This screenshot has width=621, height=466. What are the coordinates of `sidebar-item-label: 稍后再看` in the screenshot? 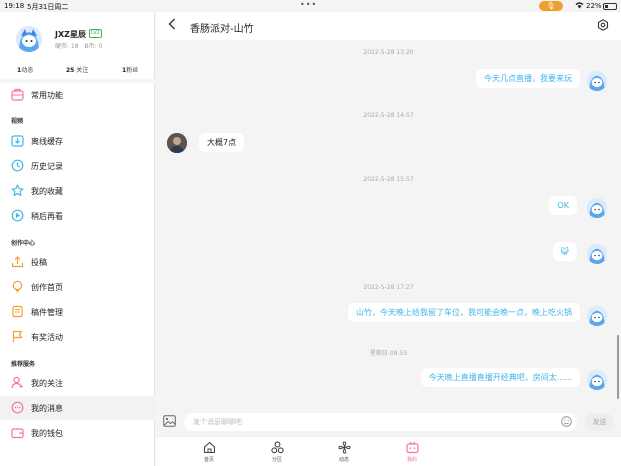 It's located at (47, 216).